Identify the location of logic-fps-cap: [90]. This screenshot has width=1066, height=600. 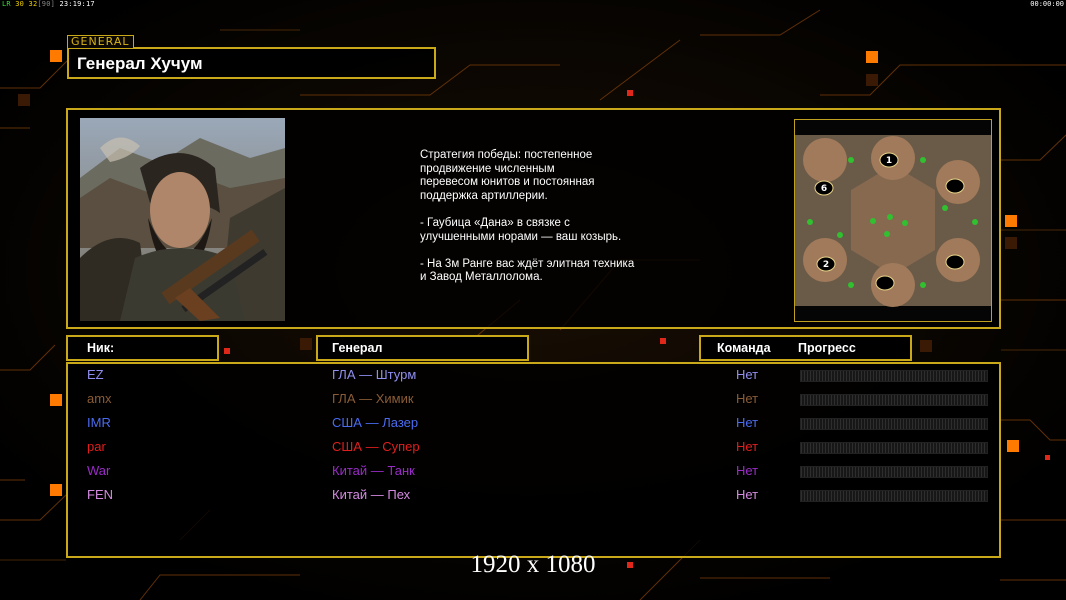
(46, 4).